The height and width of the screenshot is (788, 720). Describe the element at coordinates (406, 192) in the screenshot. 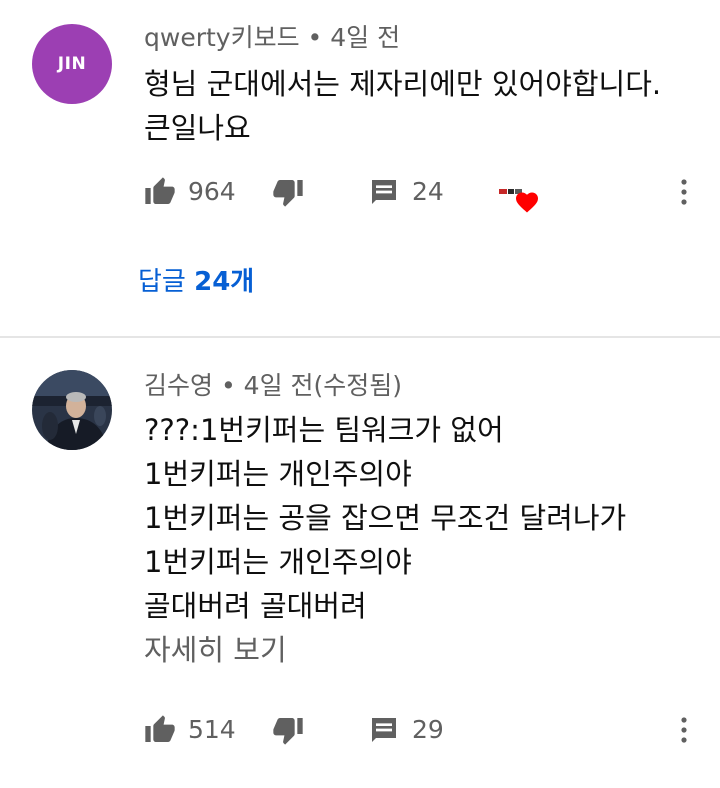

I see `reply-button: 24` at that location.